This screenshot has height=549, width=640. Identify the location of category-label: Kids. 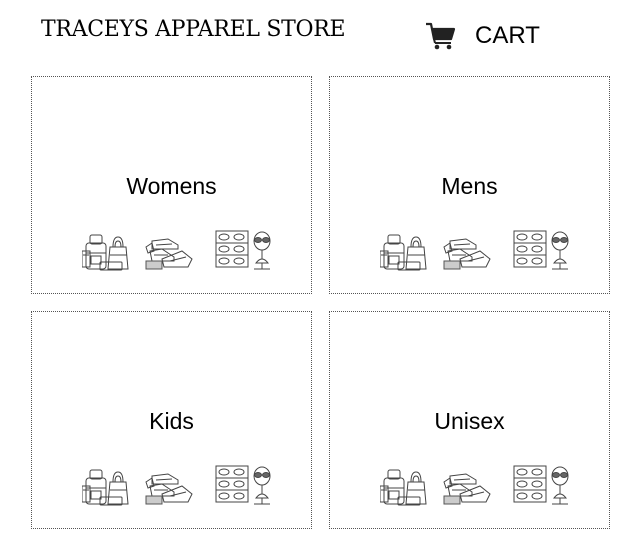
(171, 421).